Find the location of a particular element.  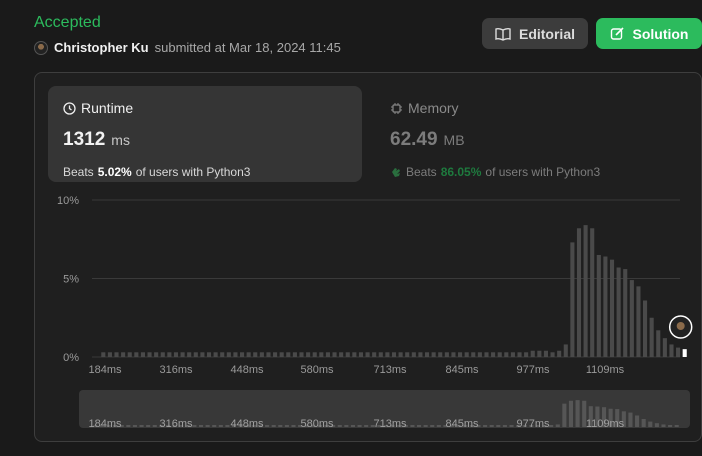

book-icon is located at coordinates (503, 34).